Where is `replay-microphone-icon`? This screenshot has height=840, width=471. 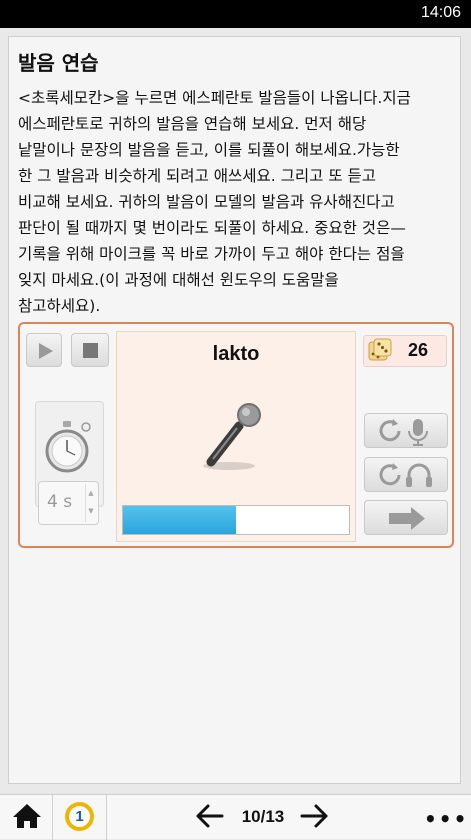 replay-microphone-icon is located at coordinates (403, 432).